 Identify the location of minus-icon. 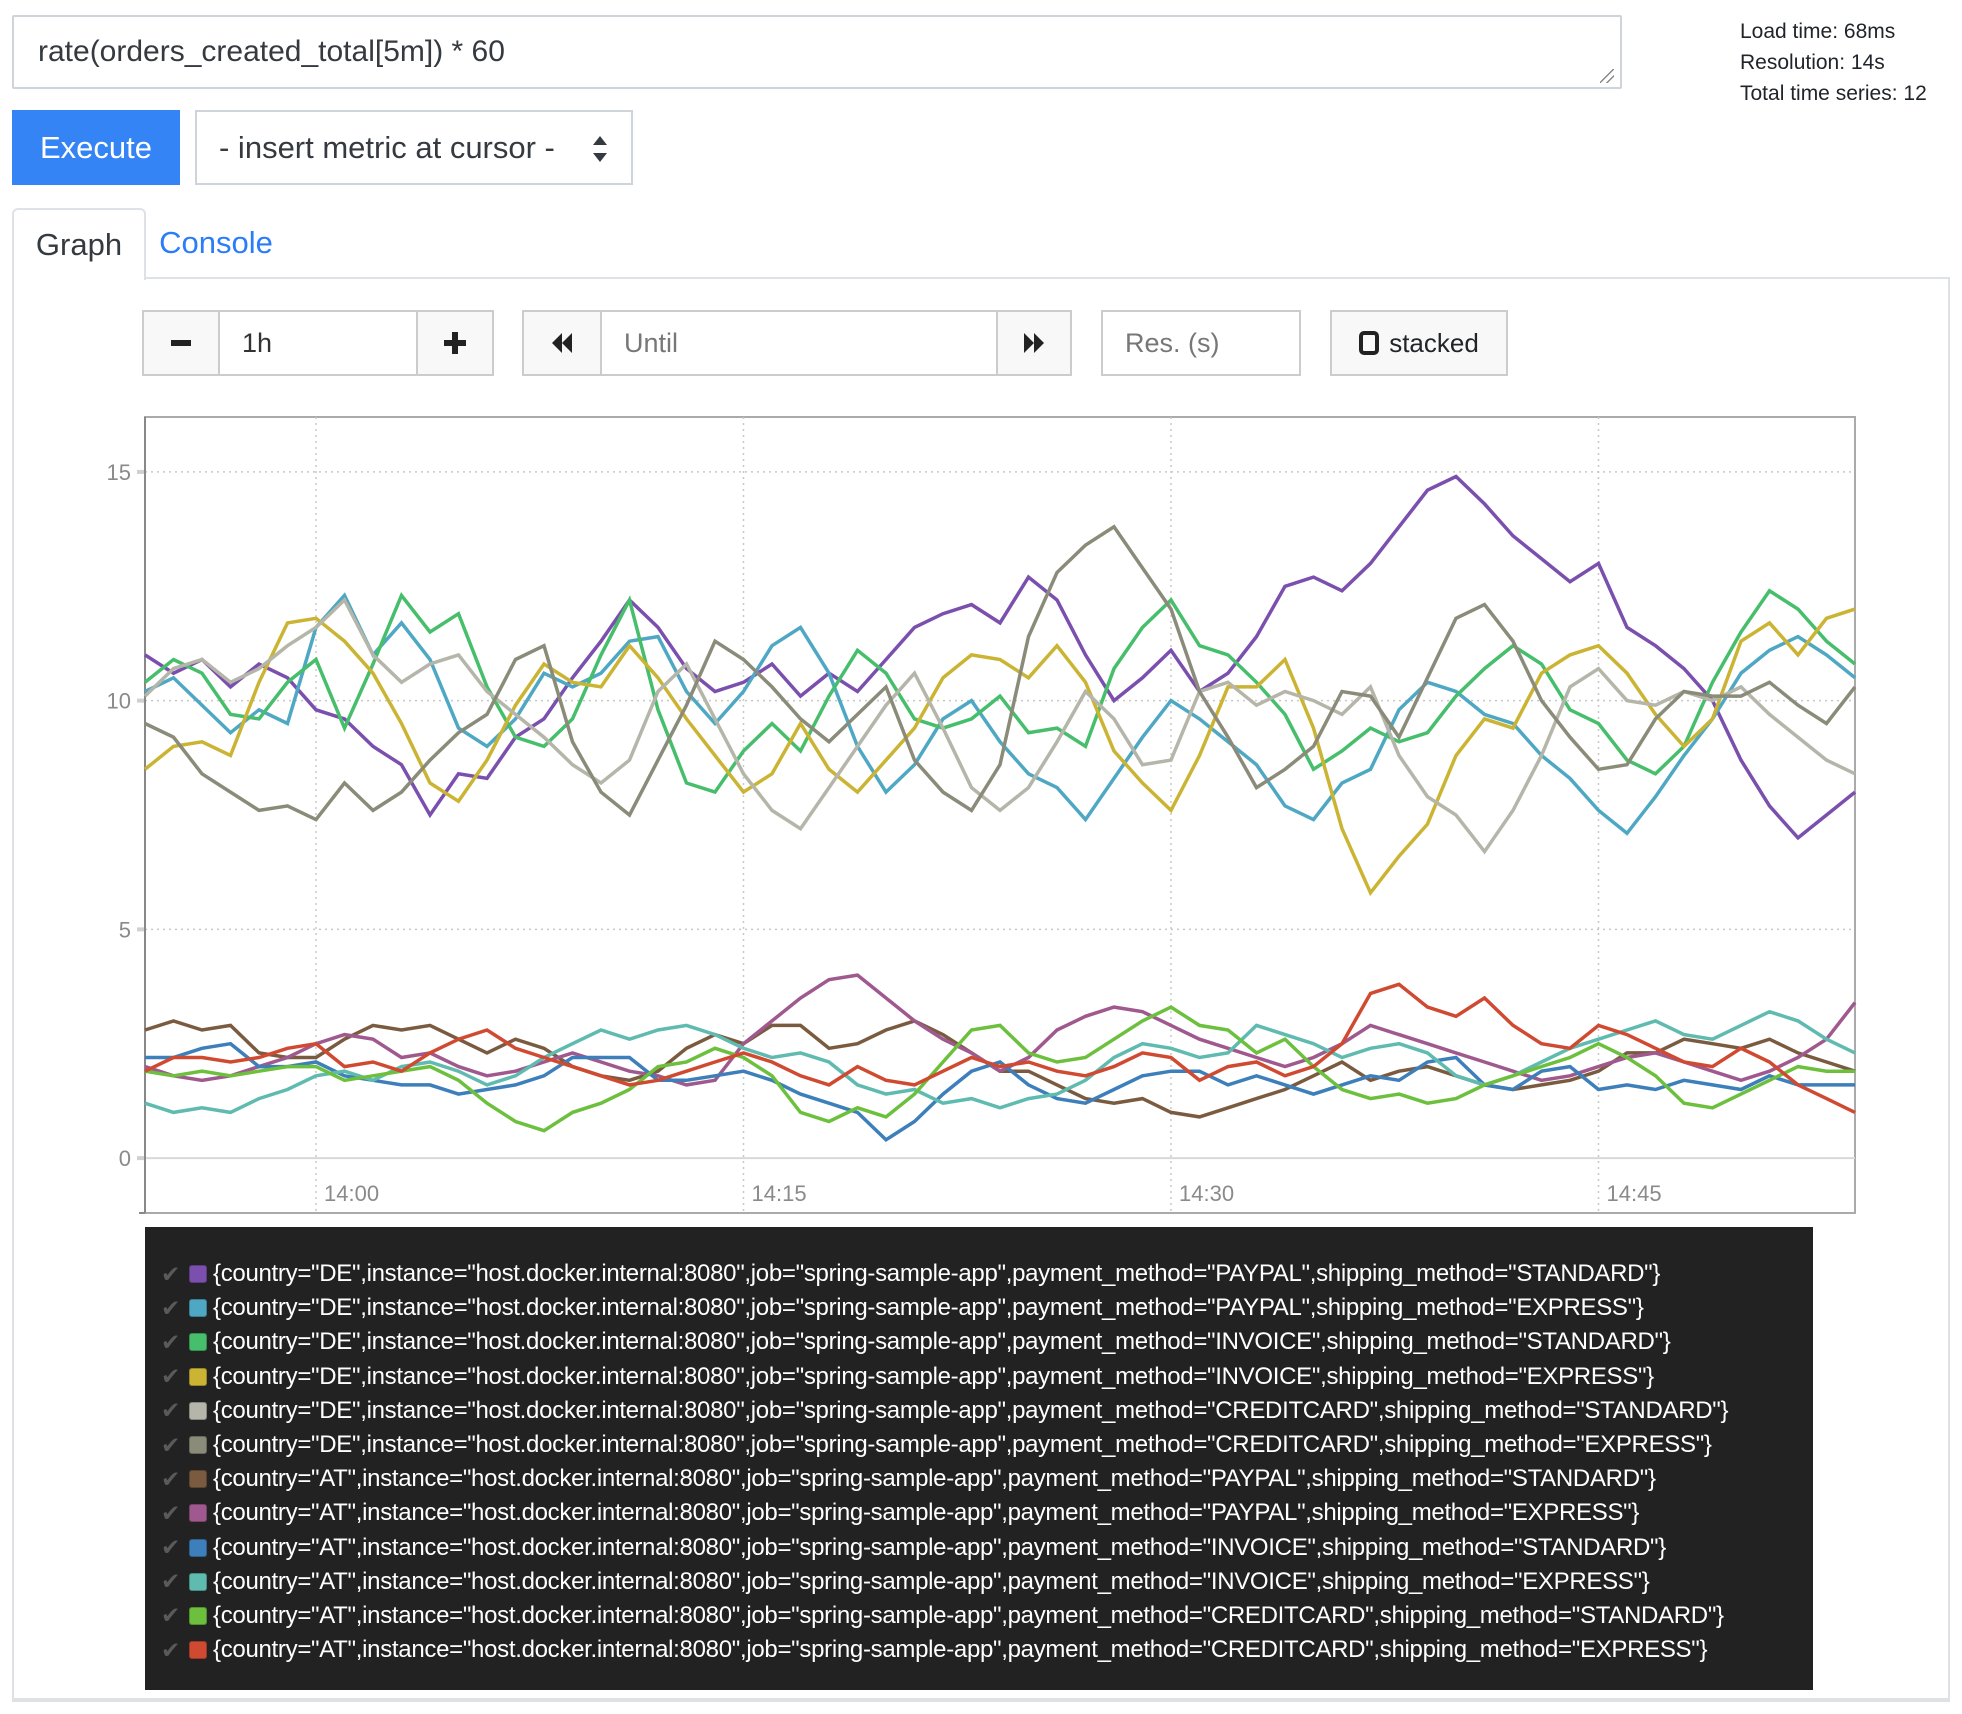
(181, 343).